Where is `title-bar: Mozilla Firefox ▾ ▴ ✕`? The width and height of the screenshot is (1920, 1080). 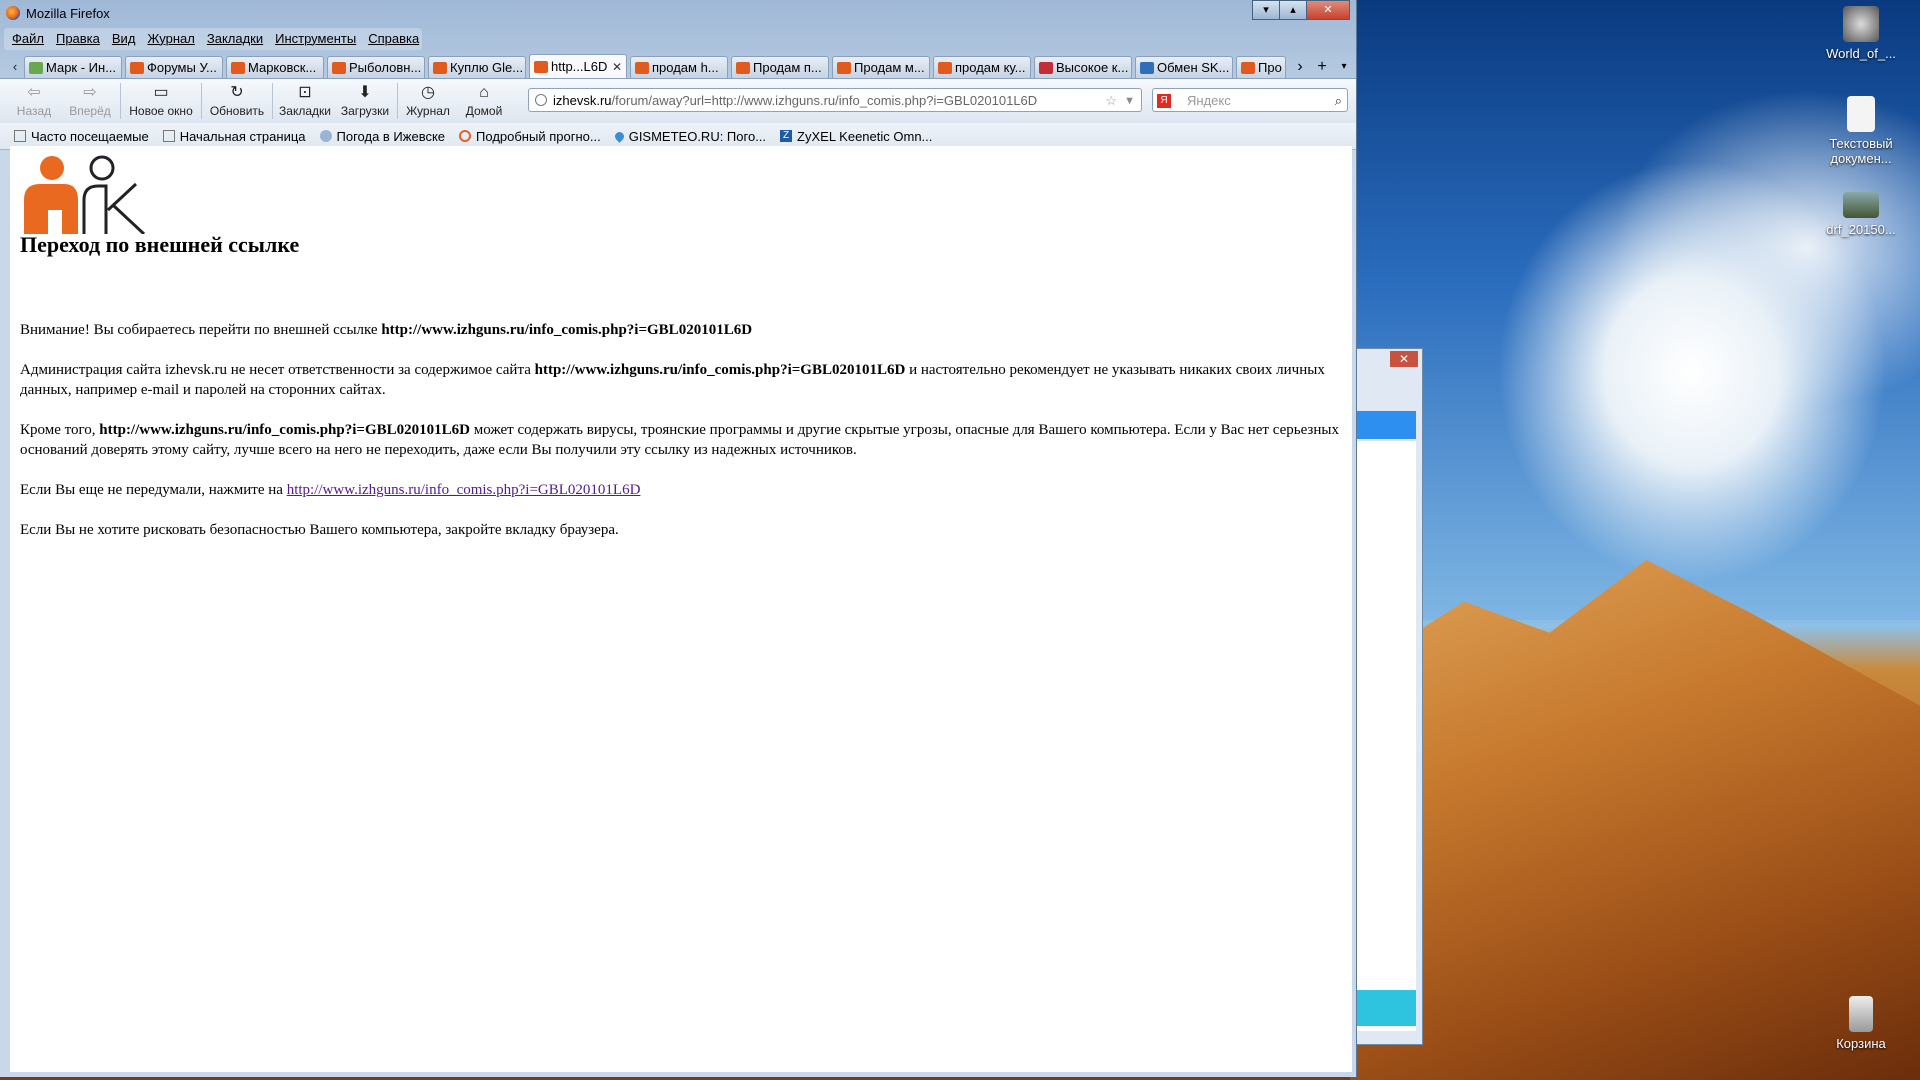 title-bar: Mozilla Firefox ▾ ▴ ✕ is located at coordinates (678, 14).